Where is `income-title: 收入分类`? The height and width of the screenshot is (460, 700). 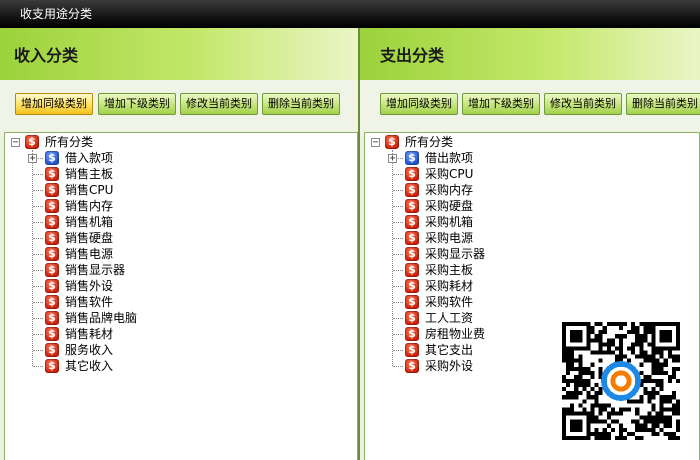 income-title: 收入分类 is located at coordinates (46, 55).